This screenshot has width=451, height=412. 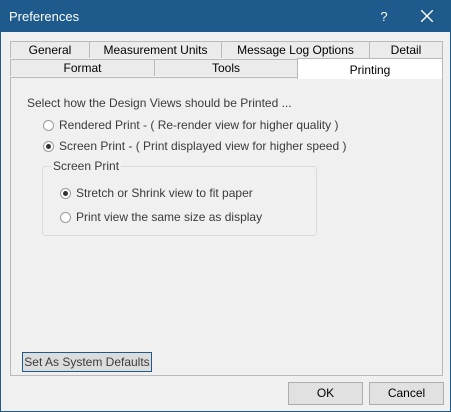 What do you see at coordinates (164, 193) in the screenshot?
I see `stretch-shrink-label: Stretch or Shrink view to fit paper` at bounding box center [164, 193].